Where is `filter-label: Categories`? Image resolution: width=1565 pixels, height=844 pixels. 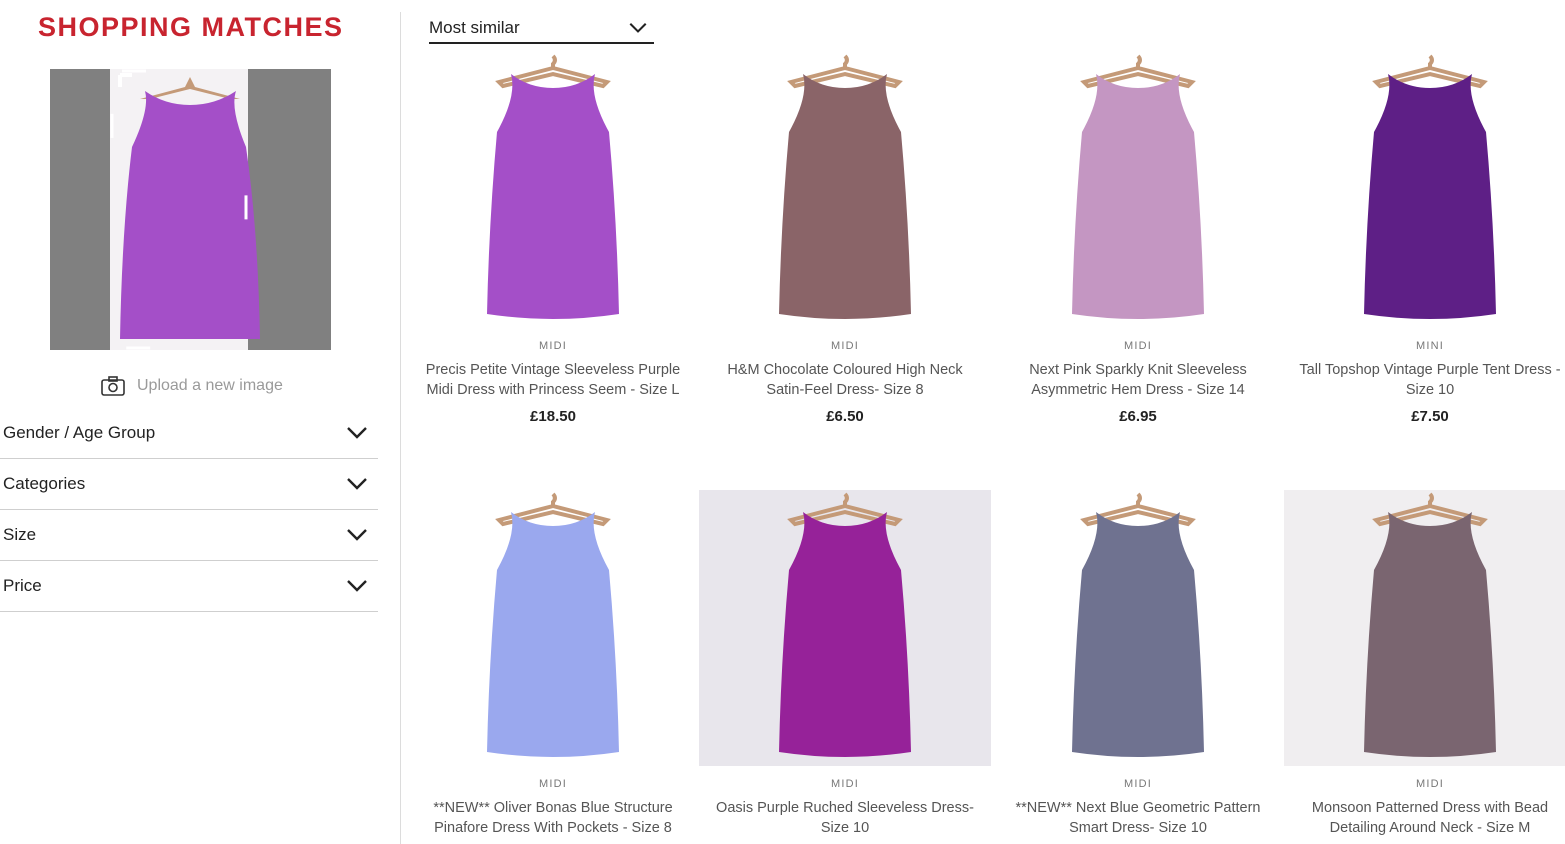 filter-label: Categories is located at coordinates (44, 483).